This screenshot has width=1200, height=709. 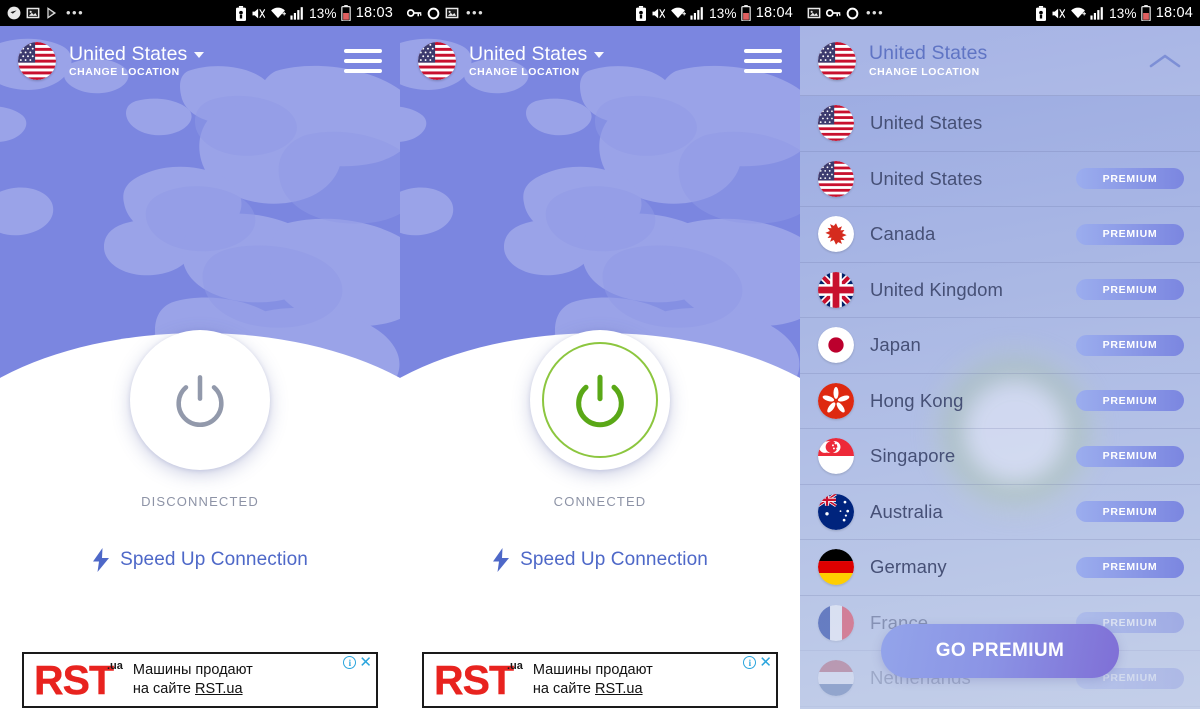 I want to click on list-item: Japan PREMIUM, so click(x=1000, y=346).